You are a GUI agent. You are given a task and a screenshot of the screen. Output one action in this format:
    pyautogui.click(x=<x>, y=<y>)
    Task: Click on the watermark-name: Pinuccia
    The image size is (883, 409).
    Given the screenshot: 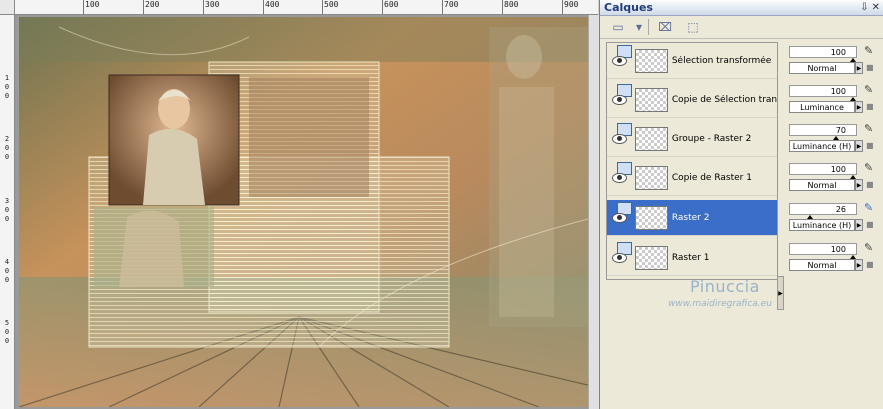 What is the action you would take?
    pyautogui.click(x=725, y=286)
    